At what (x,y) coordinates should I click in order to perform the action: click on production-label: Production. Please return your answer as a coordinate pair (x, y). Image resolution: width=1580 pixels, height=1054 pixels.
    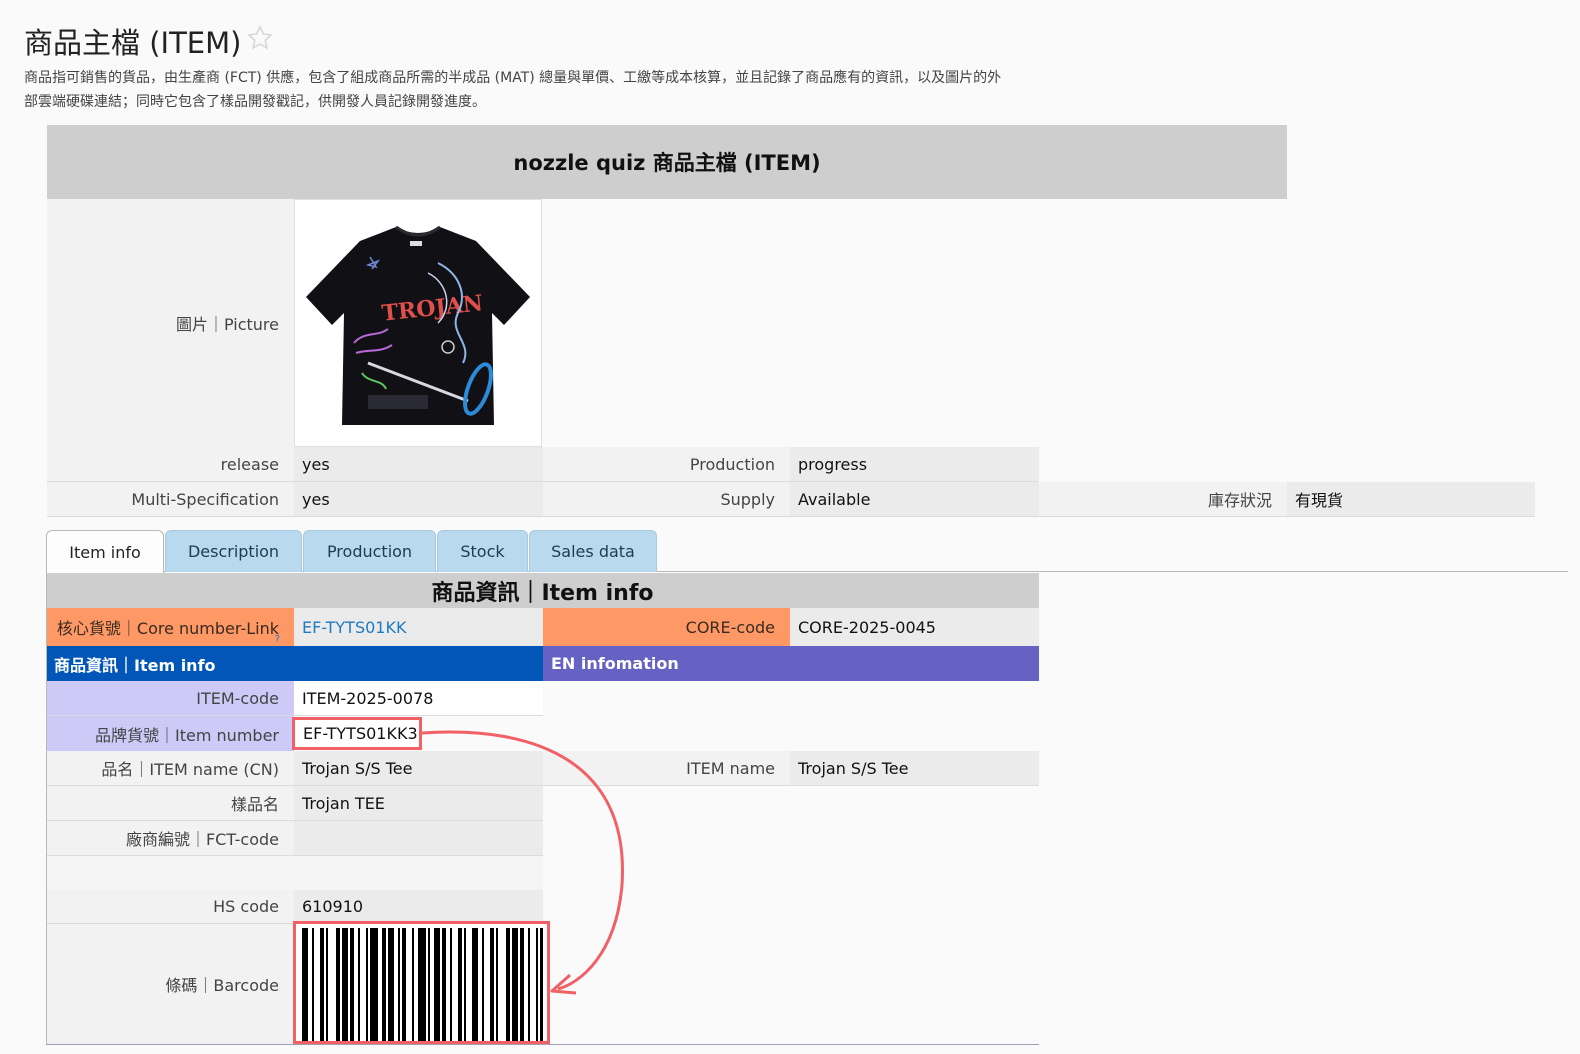
    Looking at the image, I should click on (666, 464).